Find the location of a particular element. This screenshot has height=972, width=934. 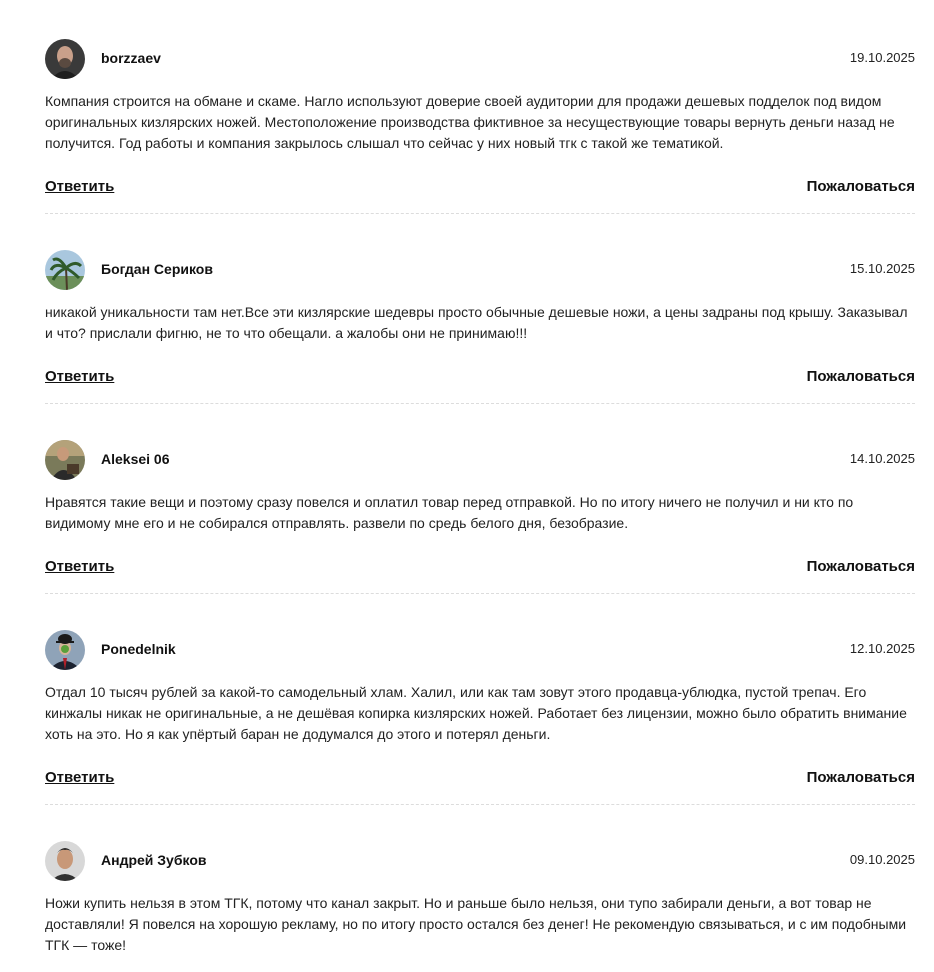

palm-tree-avatar-icon is located at coordinates (65, 270).